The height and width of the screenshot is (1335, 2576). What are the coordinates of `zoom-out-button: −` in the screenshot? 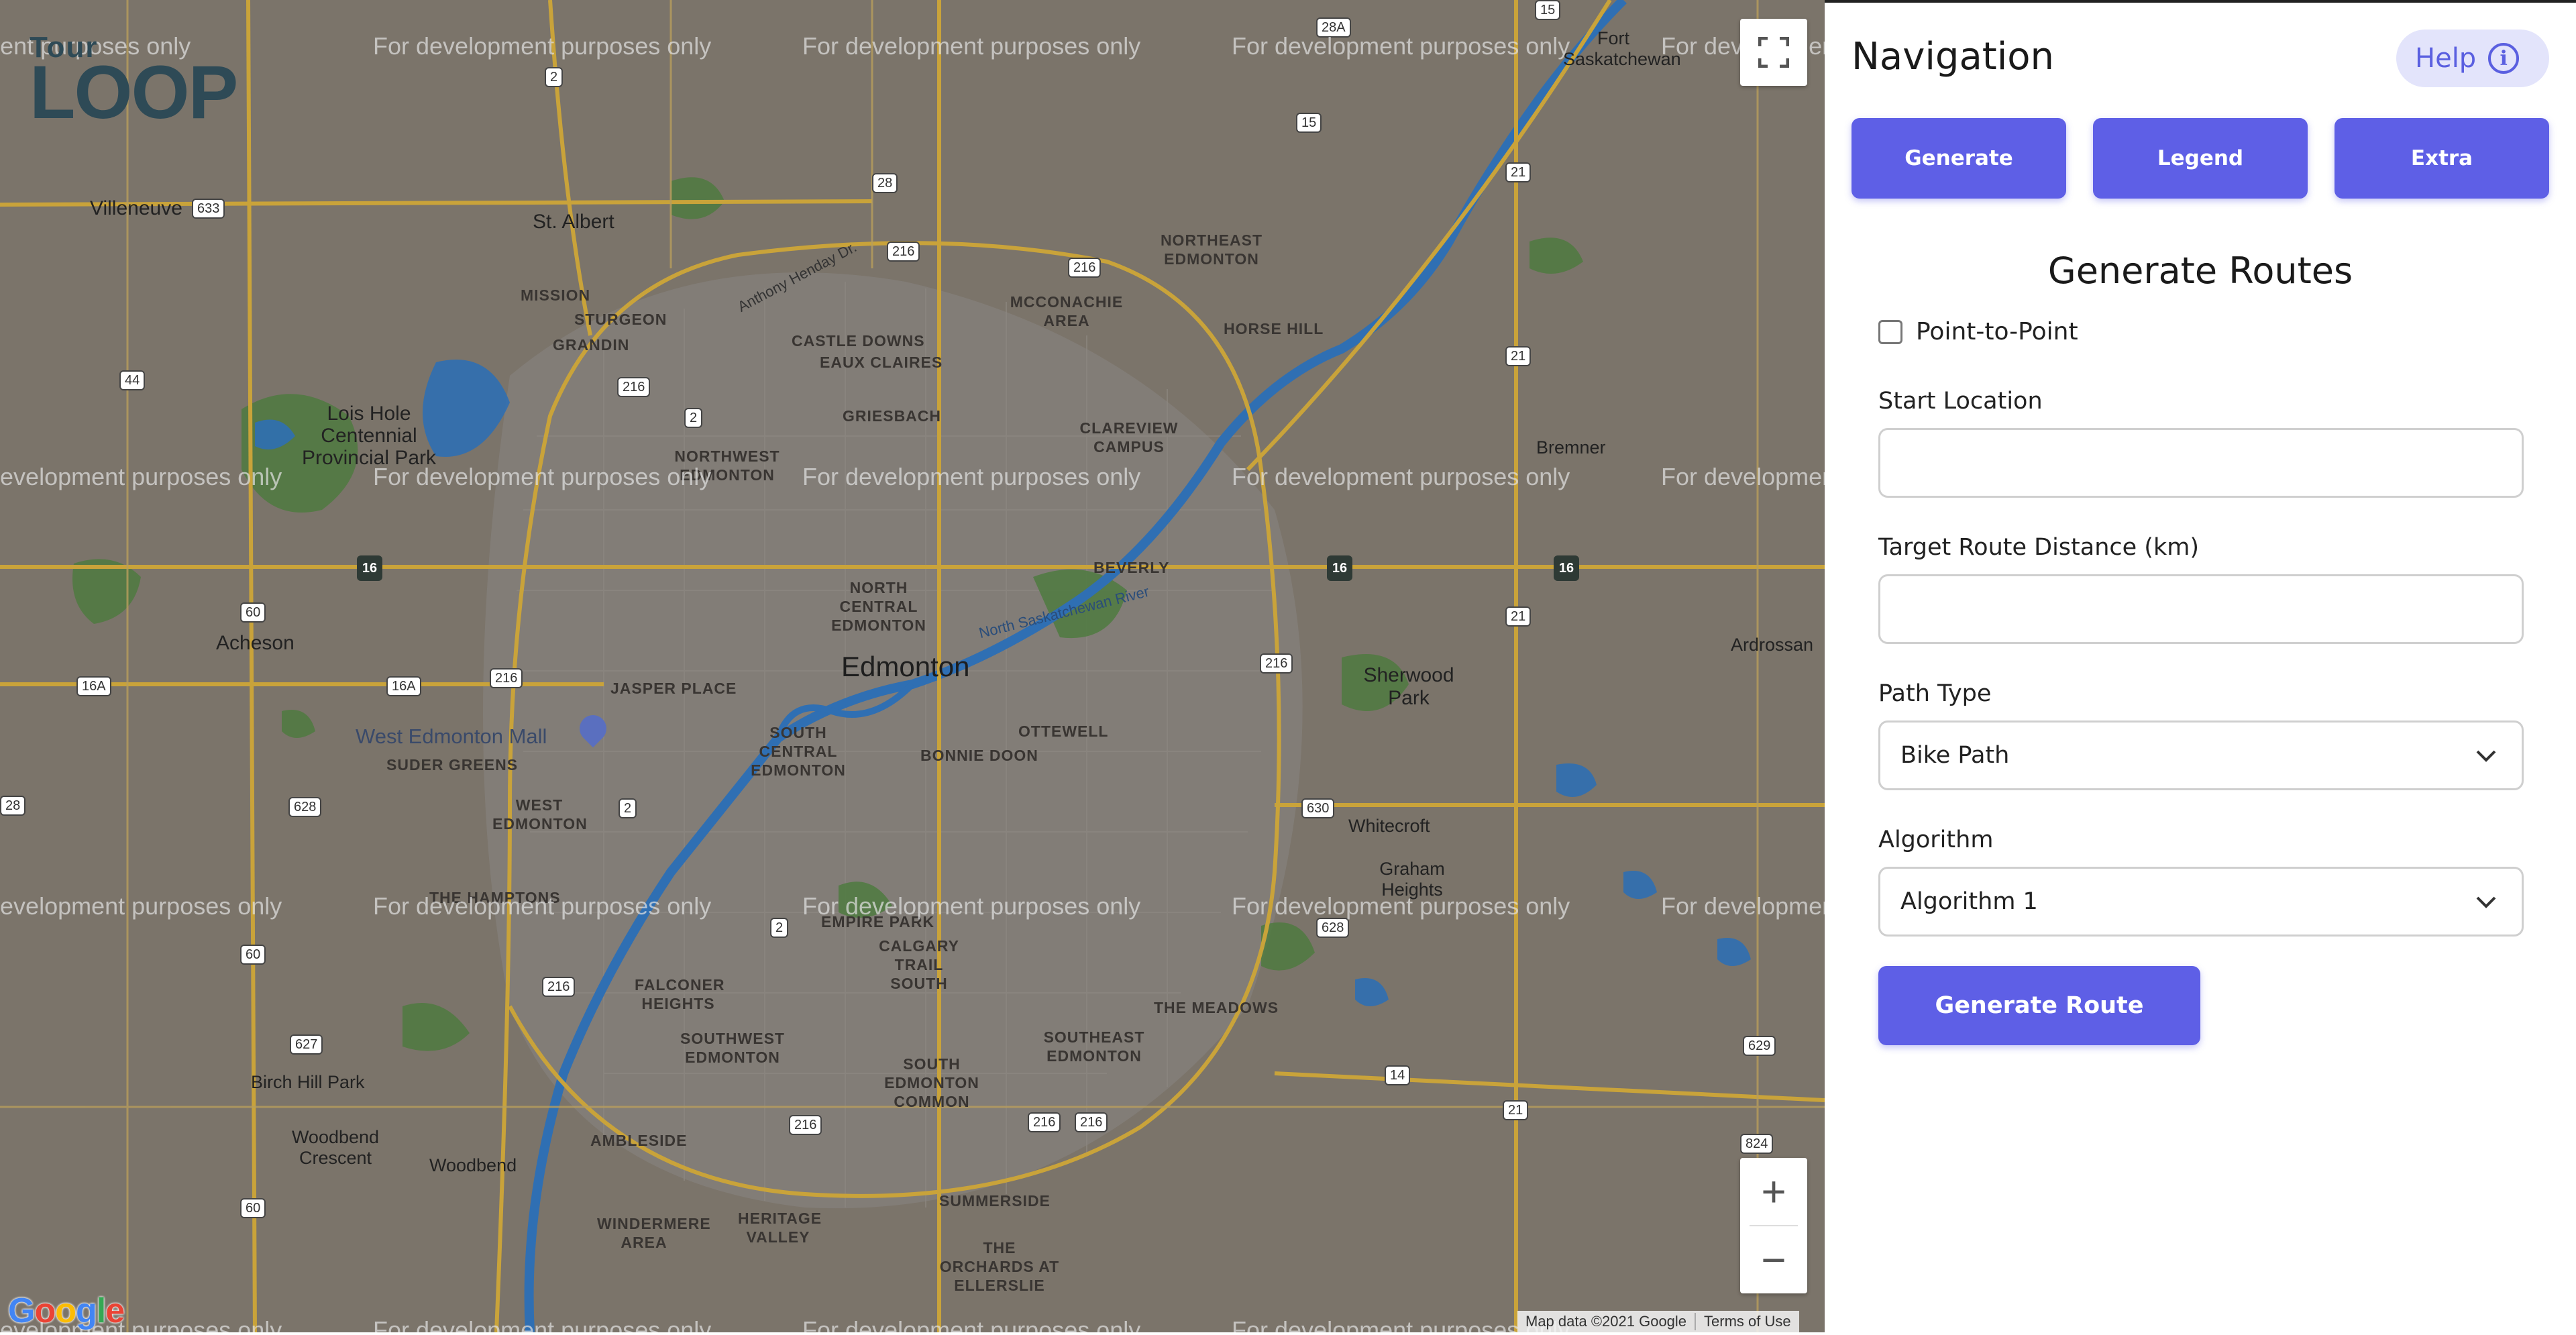 It's located at (1773, 1259).